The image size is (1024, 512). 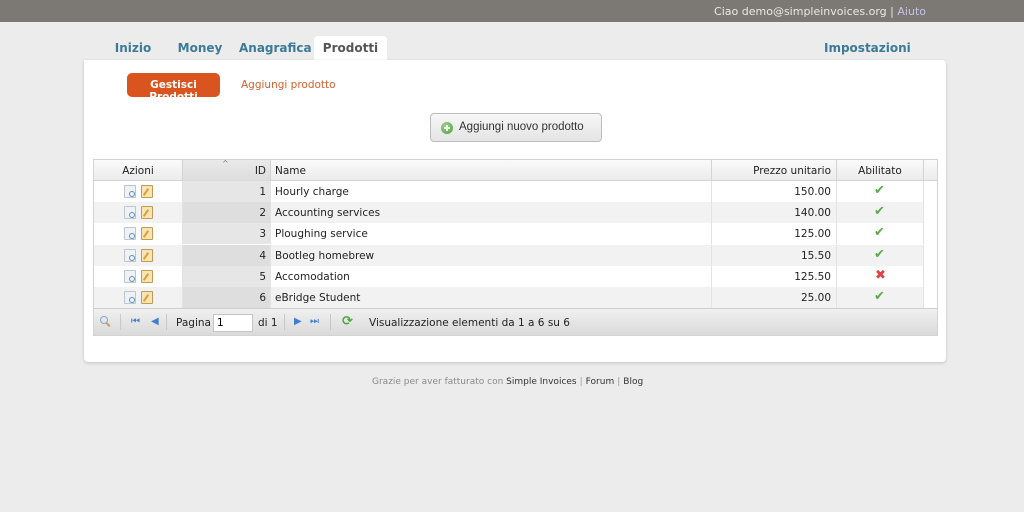 What do you see at coordinates (314, 321) in the screenshot?
I see `last-page-icon: ⏭` at bounding box center [314, 321].